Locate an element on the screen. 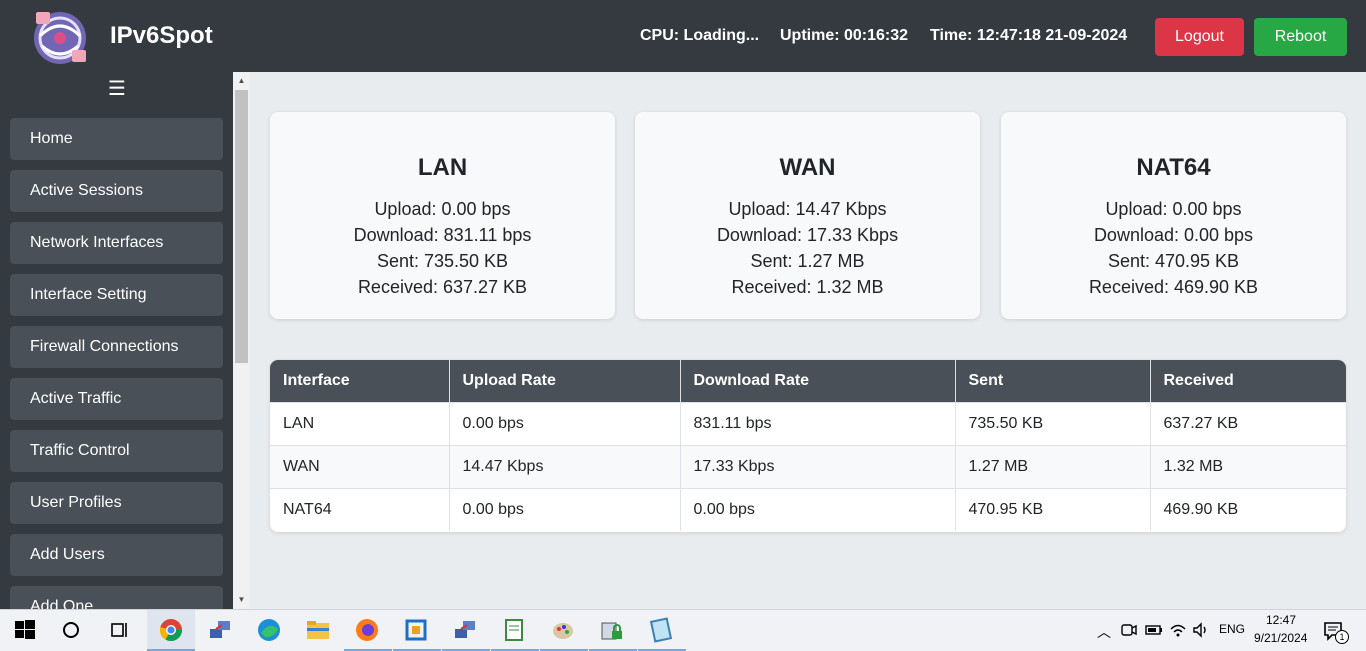  table-cell: NAT64 is located at coordinates (360, 509).